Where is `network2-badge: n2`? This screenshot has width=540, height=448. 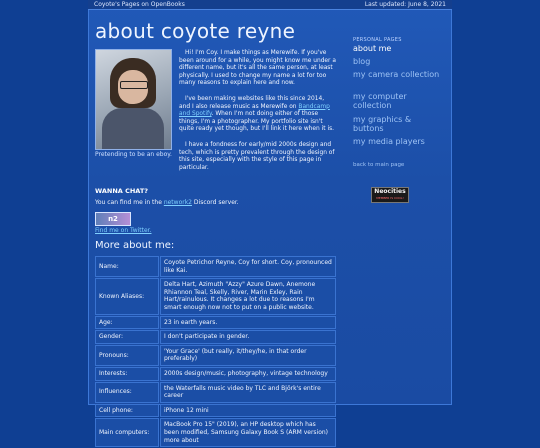 network2-badge: n2 is located at coordinates (113, 219).